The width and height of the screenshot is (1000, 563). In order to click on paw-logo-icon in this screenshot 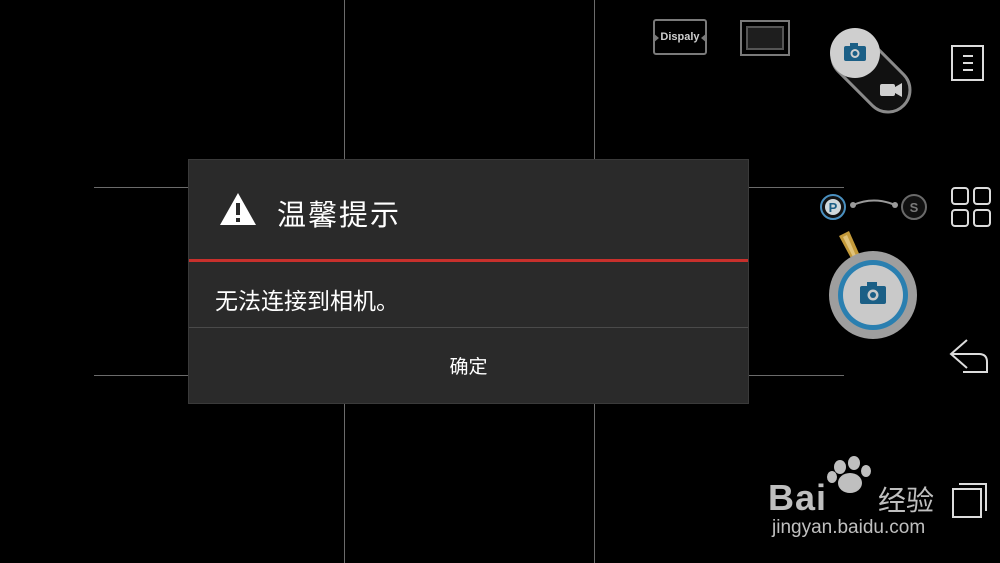, I will do `click(849, 474)`.